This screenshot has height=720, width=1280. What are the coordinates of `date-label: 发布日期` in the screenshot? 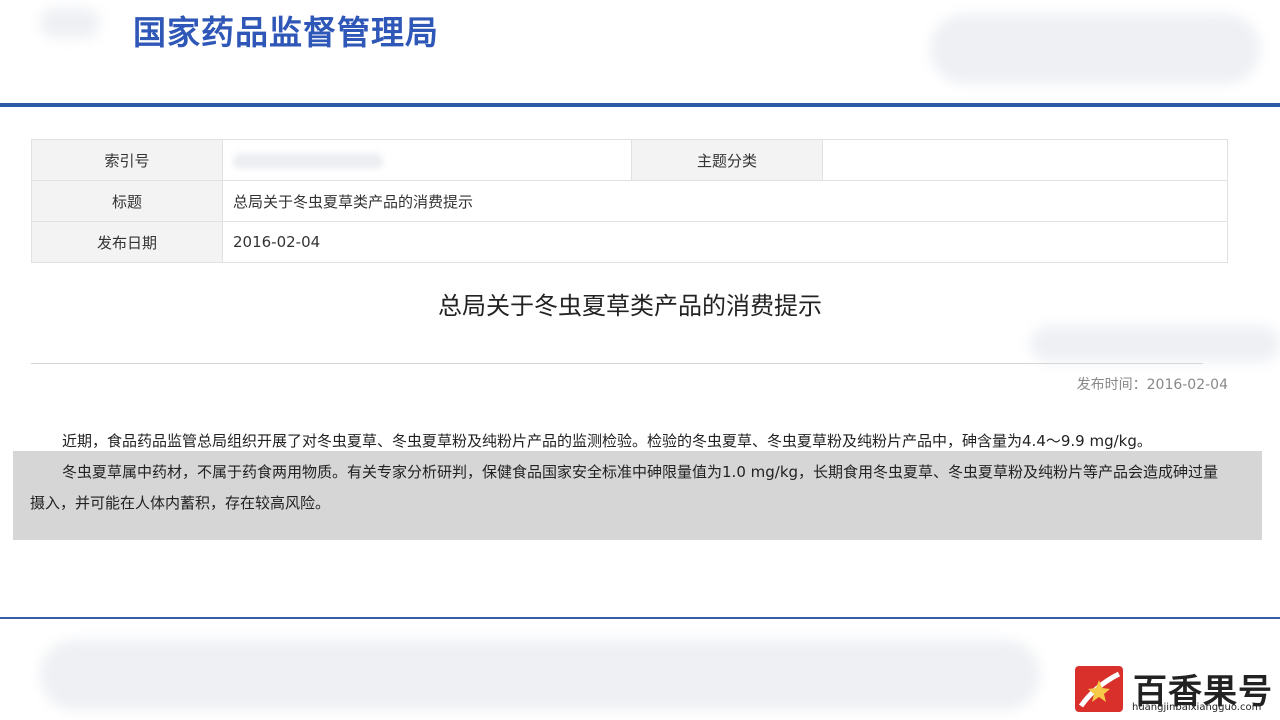 It's located at (127, 242).